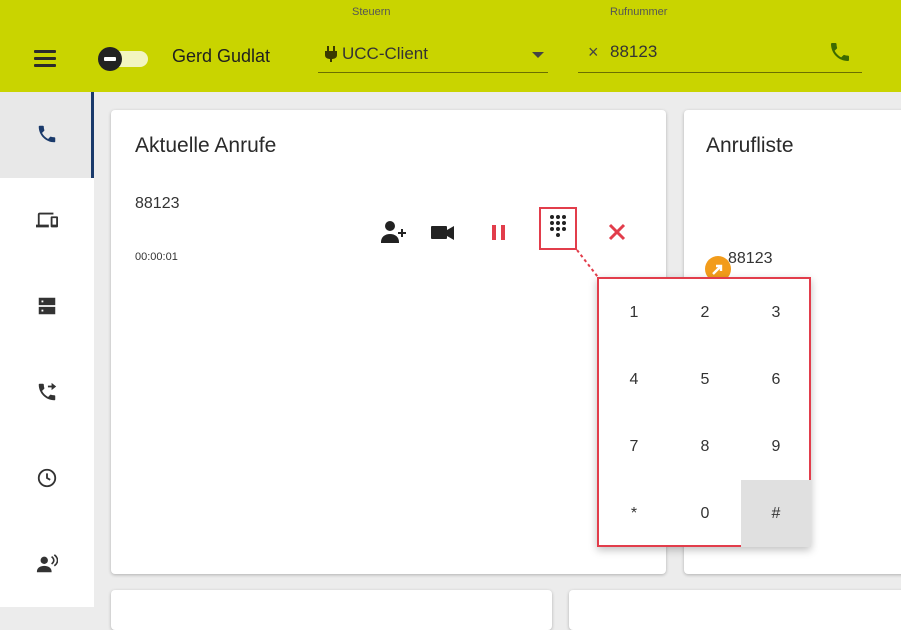 The width and height of the screenshot is (901, 630). Describe the element at coordinates (776, 379) in the screenshot. I see `key-6: 6` at that location.